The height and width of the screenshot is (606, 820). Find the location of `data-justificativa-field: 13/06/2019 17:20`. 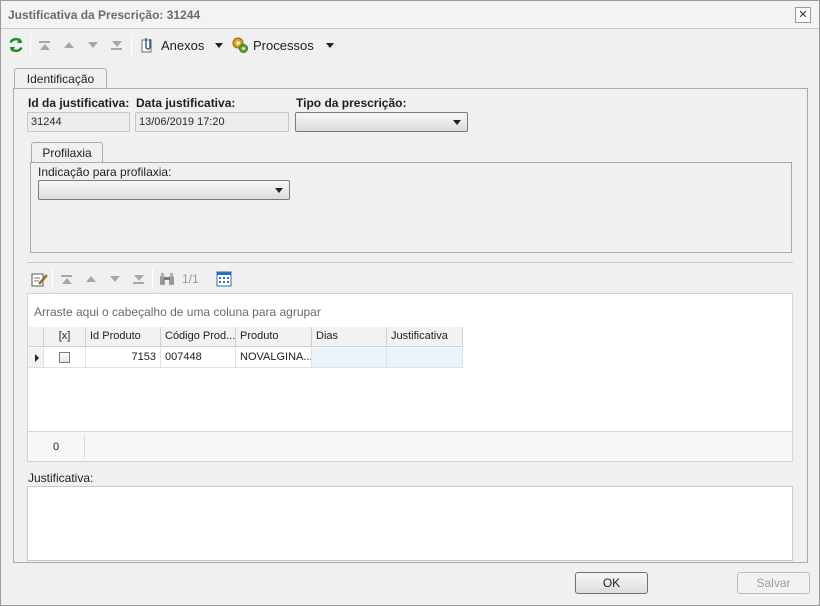

data-justificativa-field: 13/06/2019 17:20 is located at coordinates (212, 122).